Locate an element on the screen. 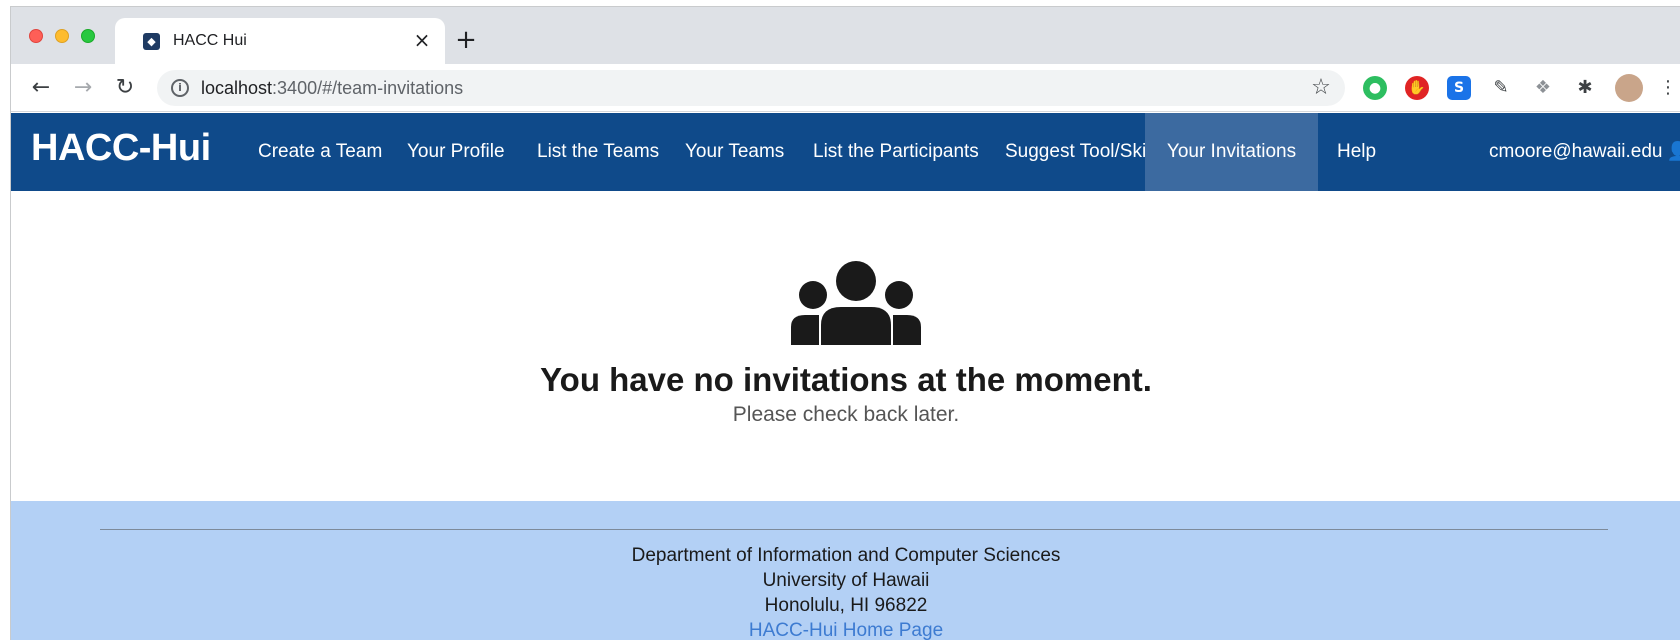  s-extension-icon: S is located at coordinates (1459, 88).